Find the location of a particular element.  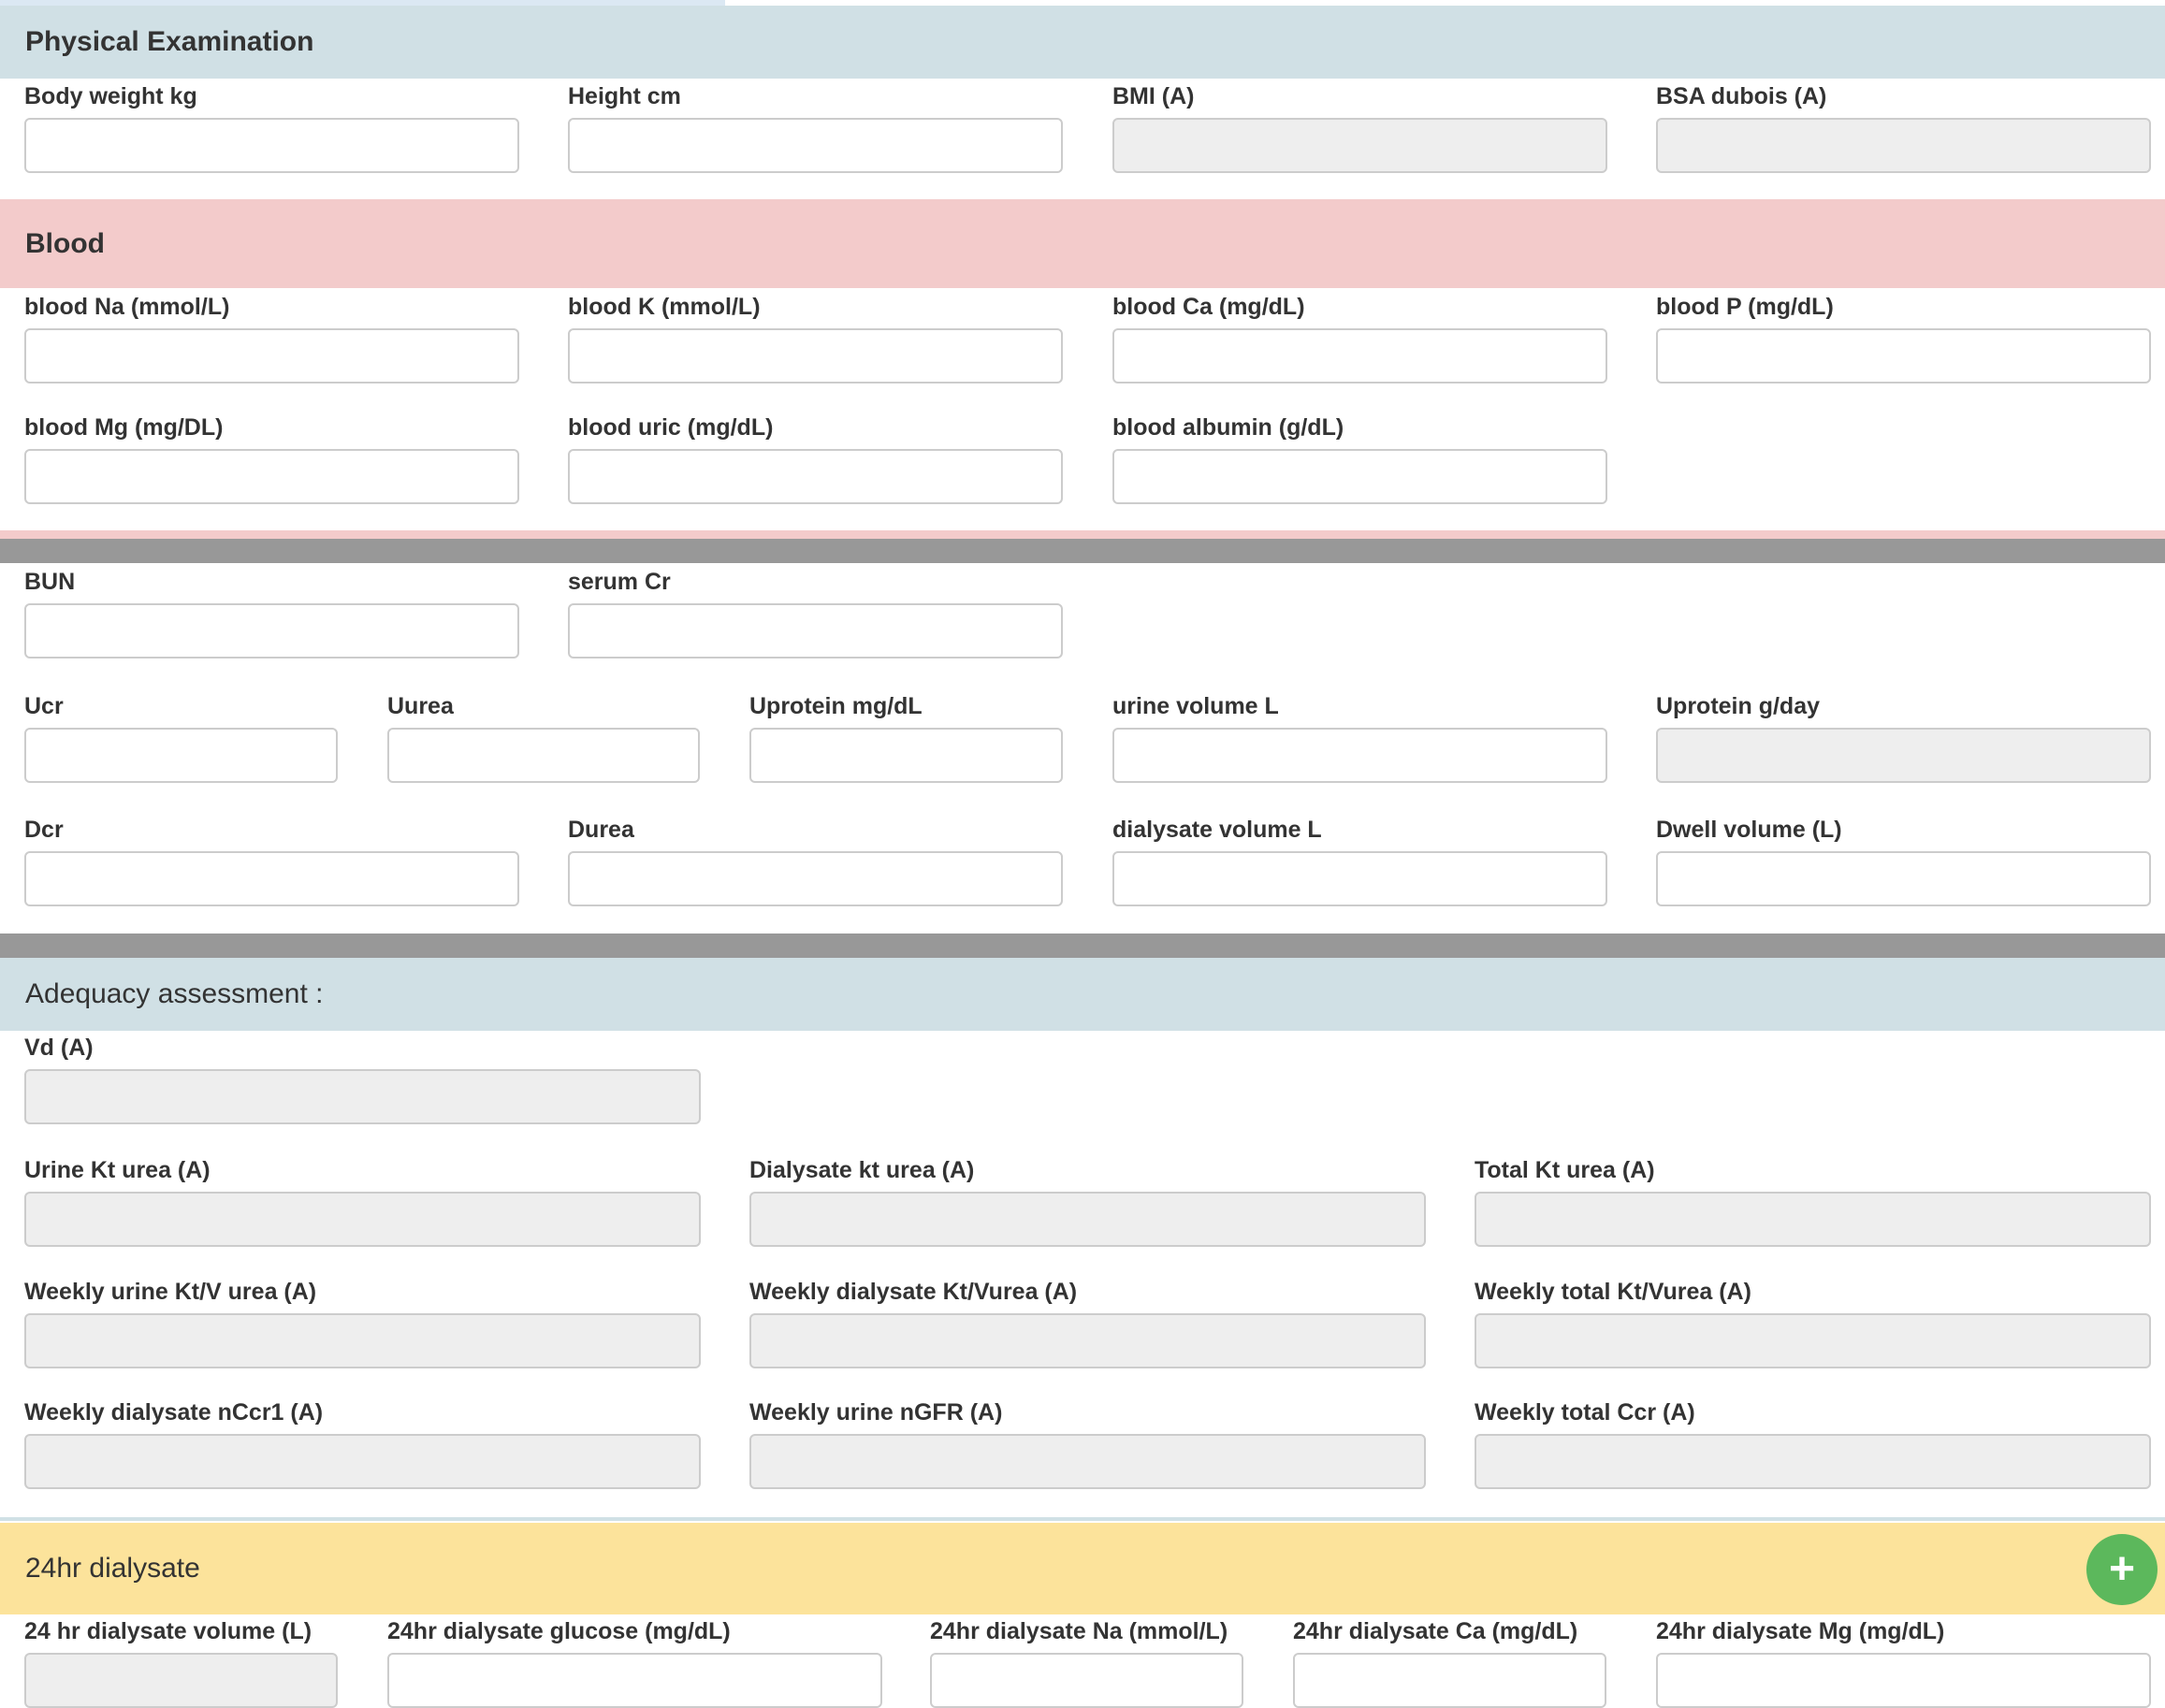

dialysate-24hr-volume-input is located at coordinates (181, 1680).